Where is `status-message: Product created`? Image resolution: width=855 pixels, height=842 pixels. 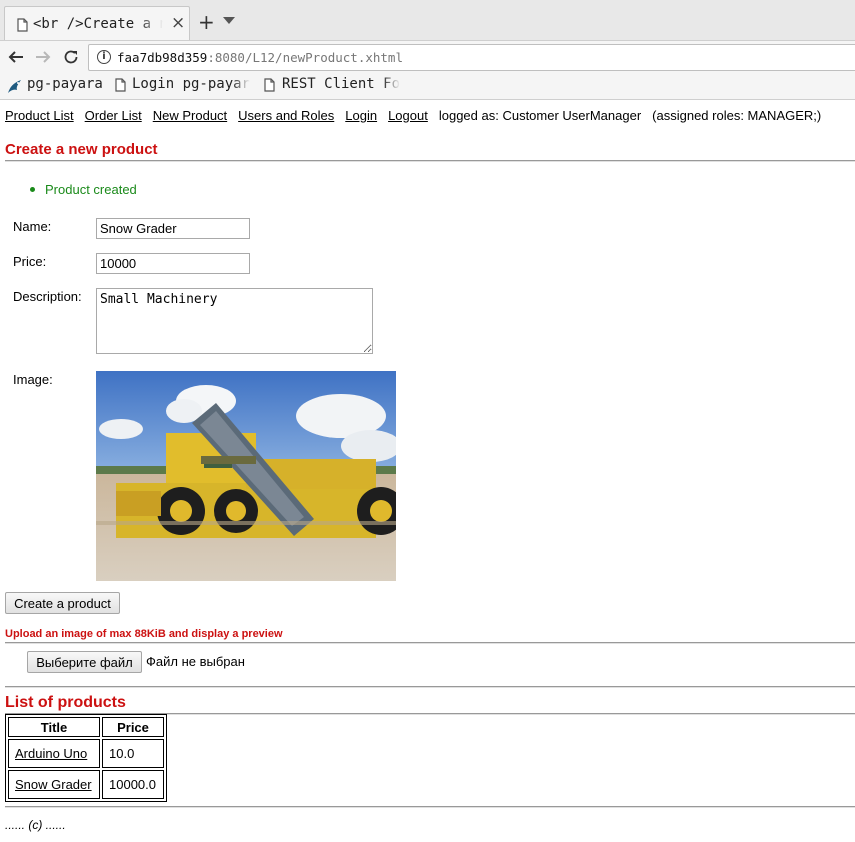 status-message: Product created is located at coordinates (83, 189).